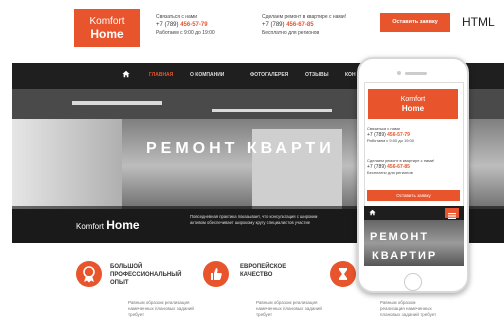 The height and width of the screenshot is (323, 504). Describe the element at coordinates (207, 75) in the screenshot. I see `nav-item-about: О КОМПАНИИ` at that location.